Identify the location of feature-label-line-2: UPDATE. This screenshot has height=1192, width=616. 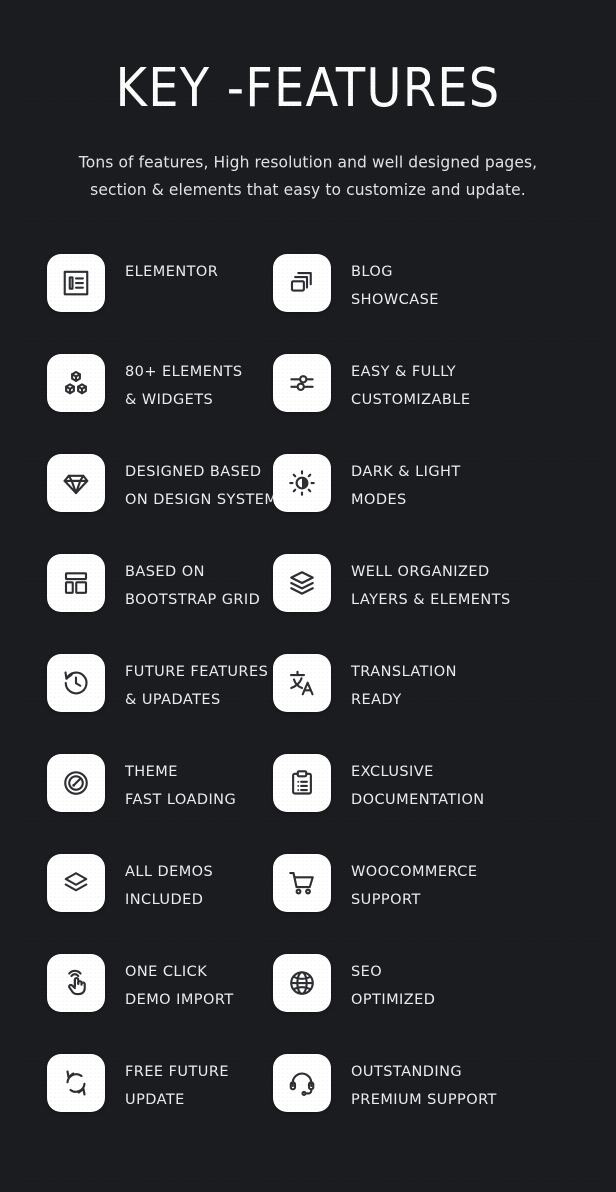
(155, 1100).